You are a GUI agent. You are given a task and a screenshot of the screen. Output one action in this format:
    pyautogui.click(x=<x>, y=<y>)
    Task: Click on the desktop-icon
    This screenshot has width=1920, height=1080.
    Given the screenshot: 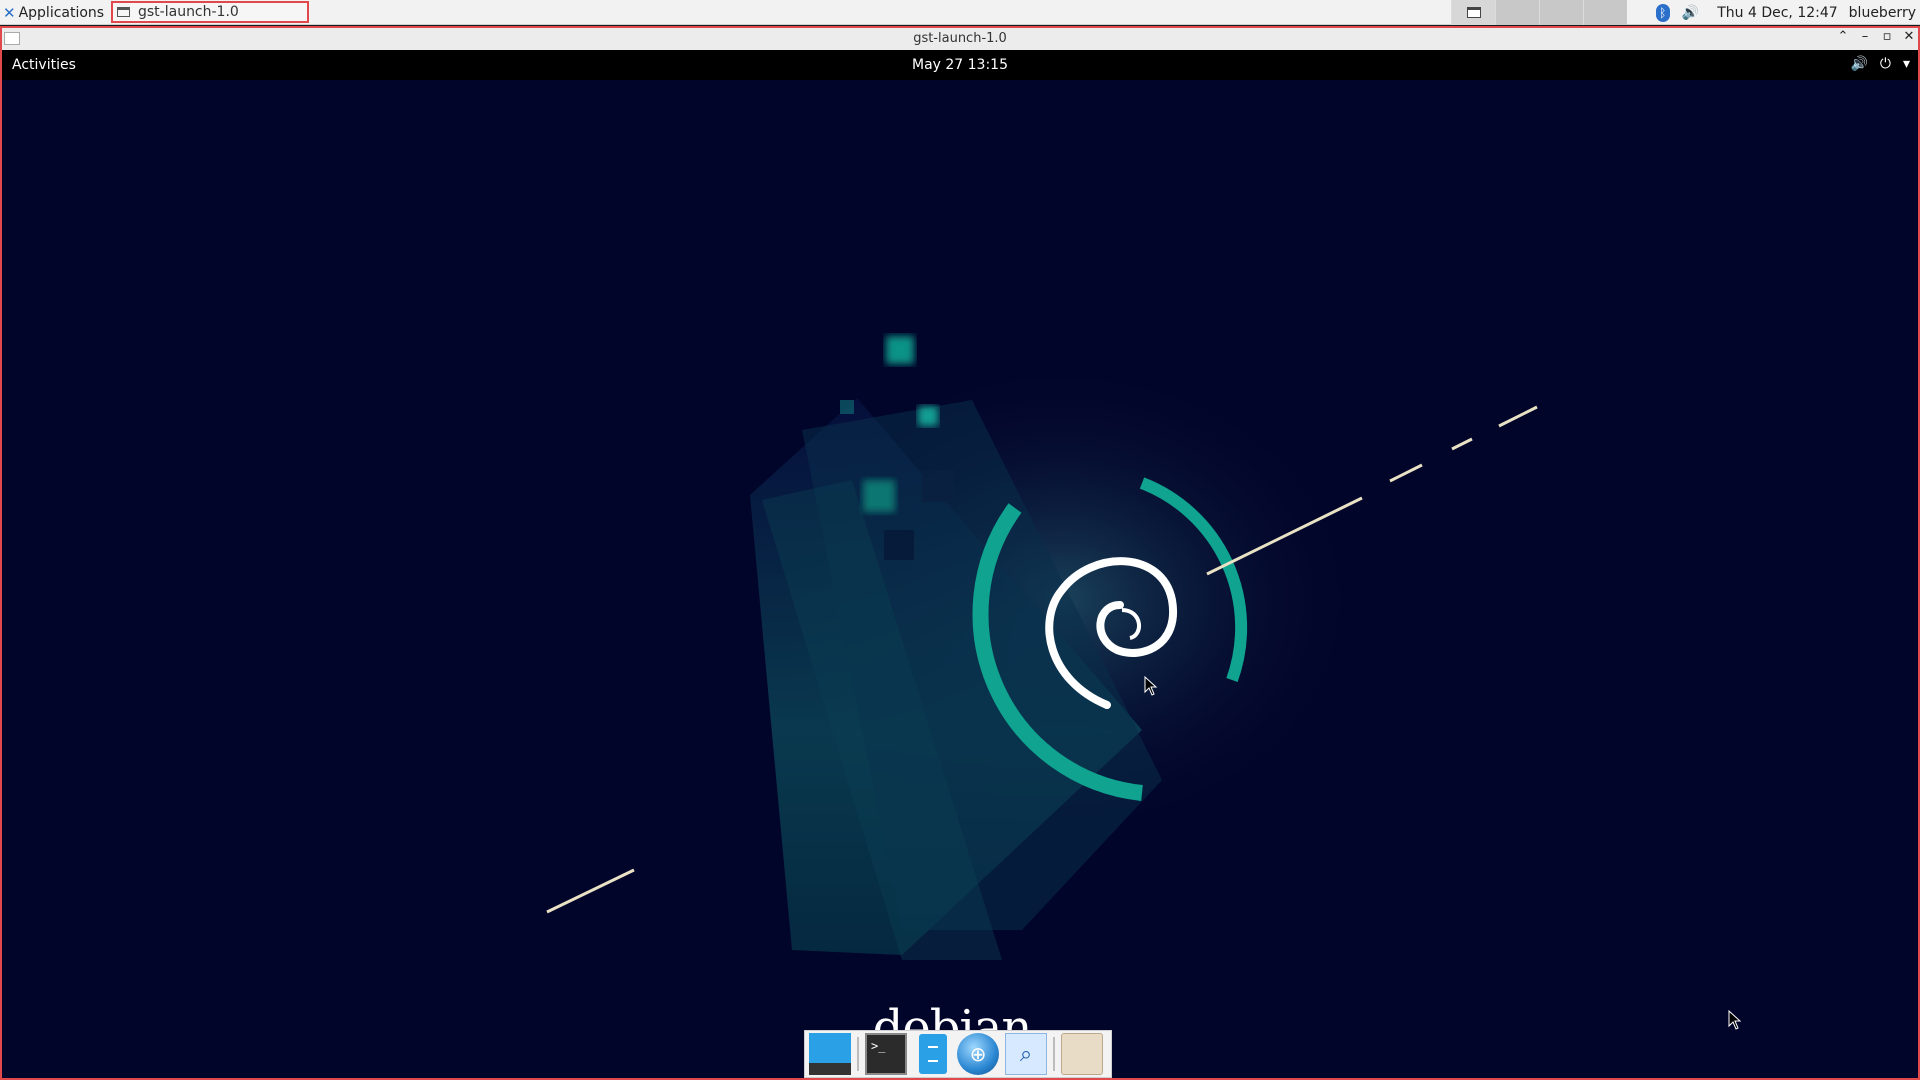 What is the action you would take?
    pyautogui.click(x=830, y=1069)
    